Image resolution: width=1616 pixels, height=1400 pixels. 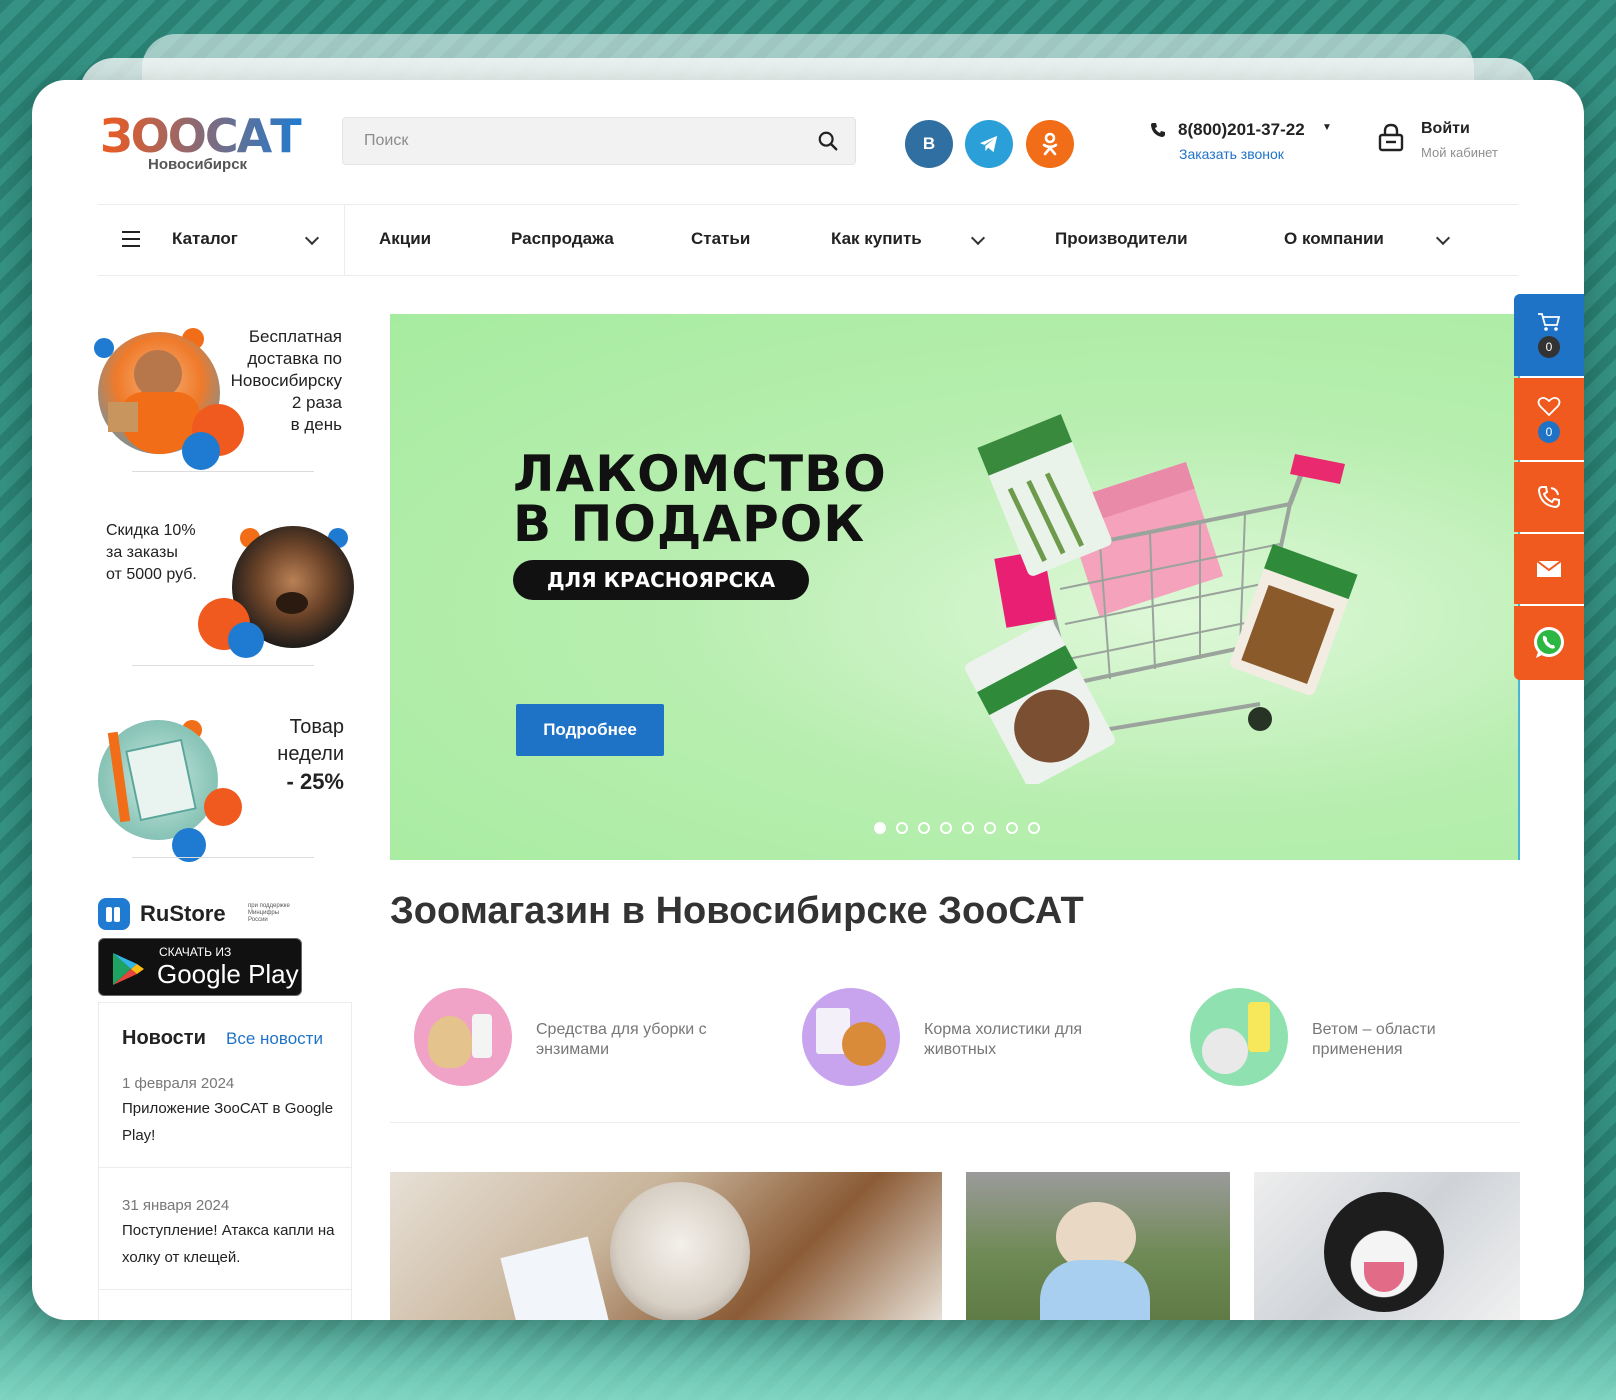 What do you see at coordinates (1549, 432) in the screenshot?
I see `favorites-count: 0` at bounding box center [1549, 432].